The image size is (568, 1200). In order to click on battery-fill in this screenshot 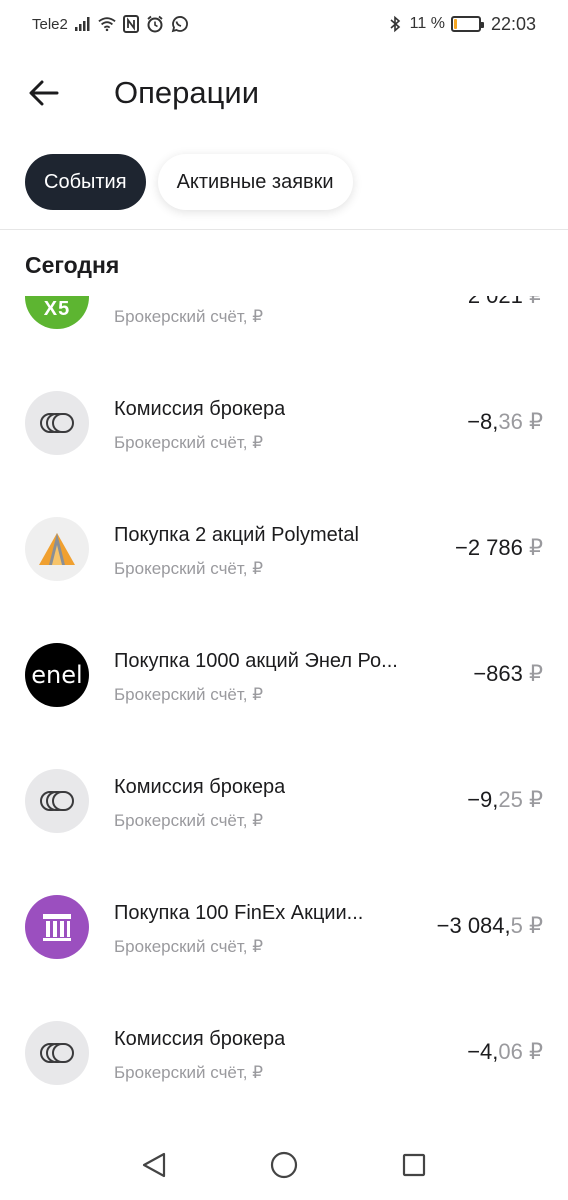, I will do `click(455, 24)`.